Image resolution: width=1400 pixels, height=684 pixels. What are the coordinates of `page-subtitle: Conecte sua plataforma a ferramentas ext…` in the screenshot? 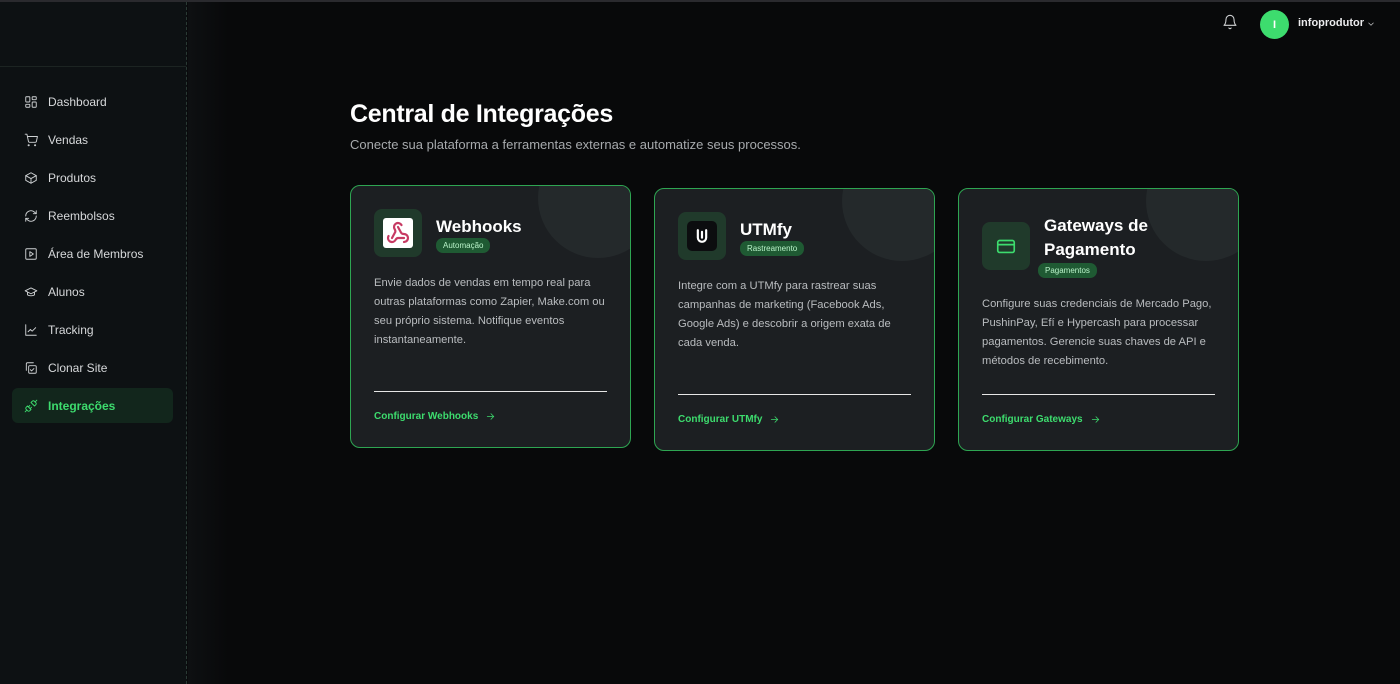 It's located at (575, 144).